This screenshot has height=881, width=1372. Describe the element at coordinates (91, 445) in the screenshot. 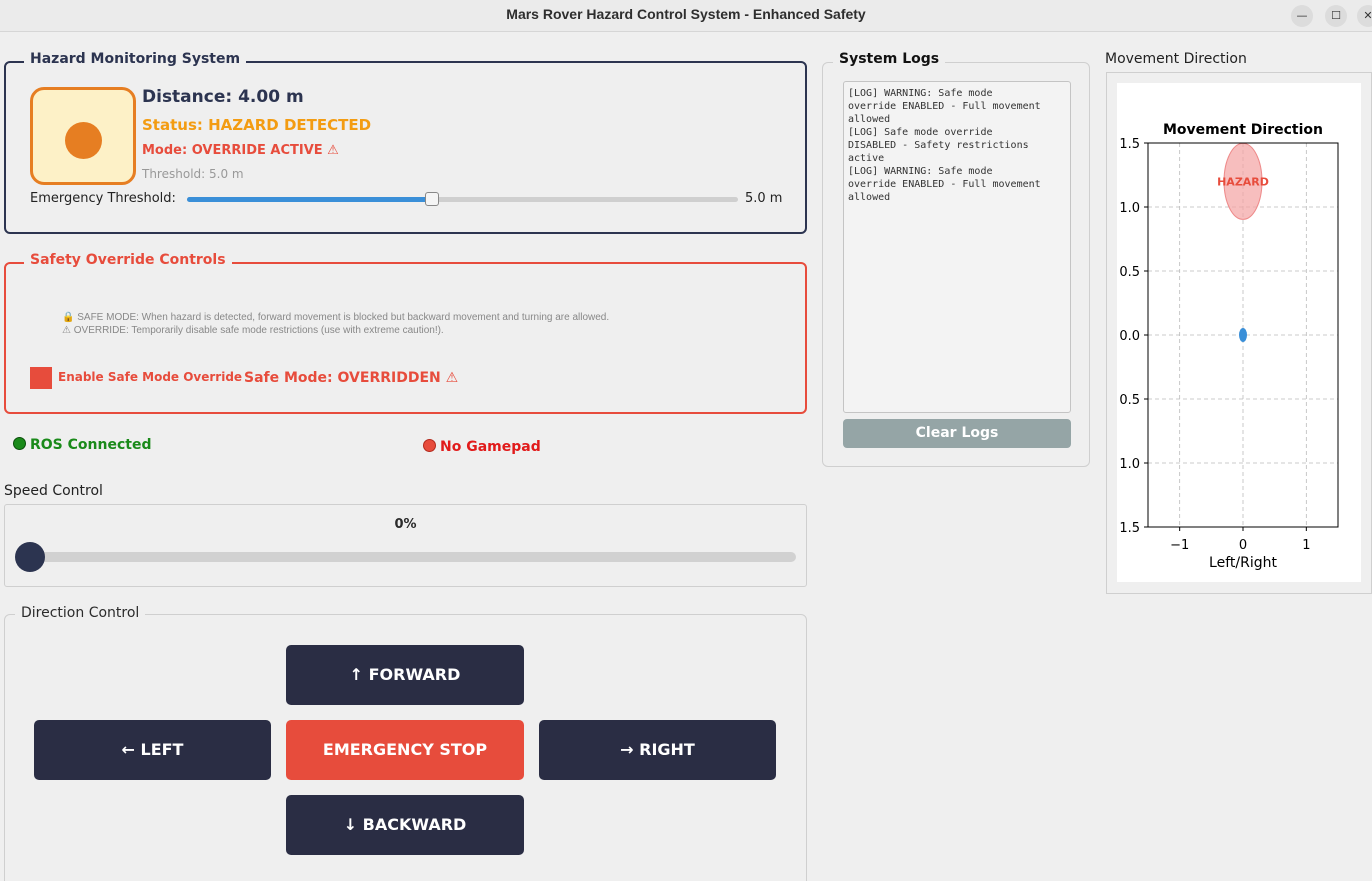

I see `ros-status-label: ROS Connected` at that location.